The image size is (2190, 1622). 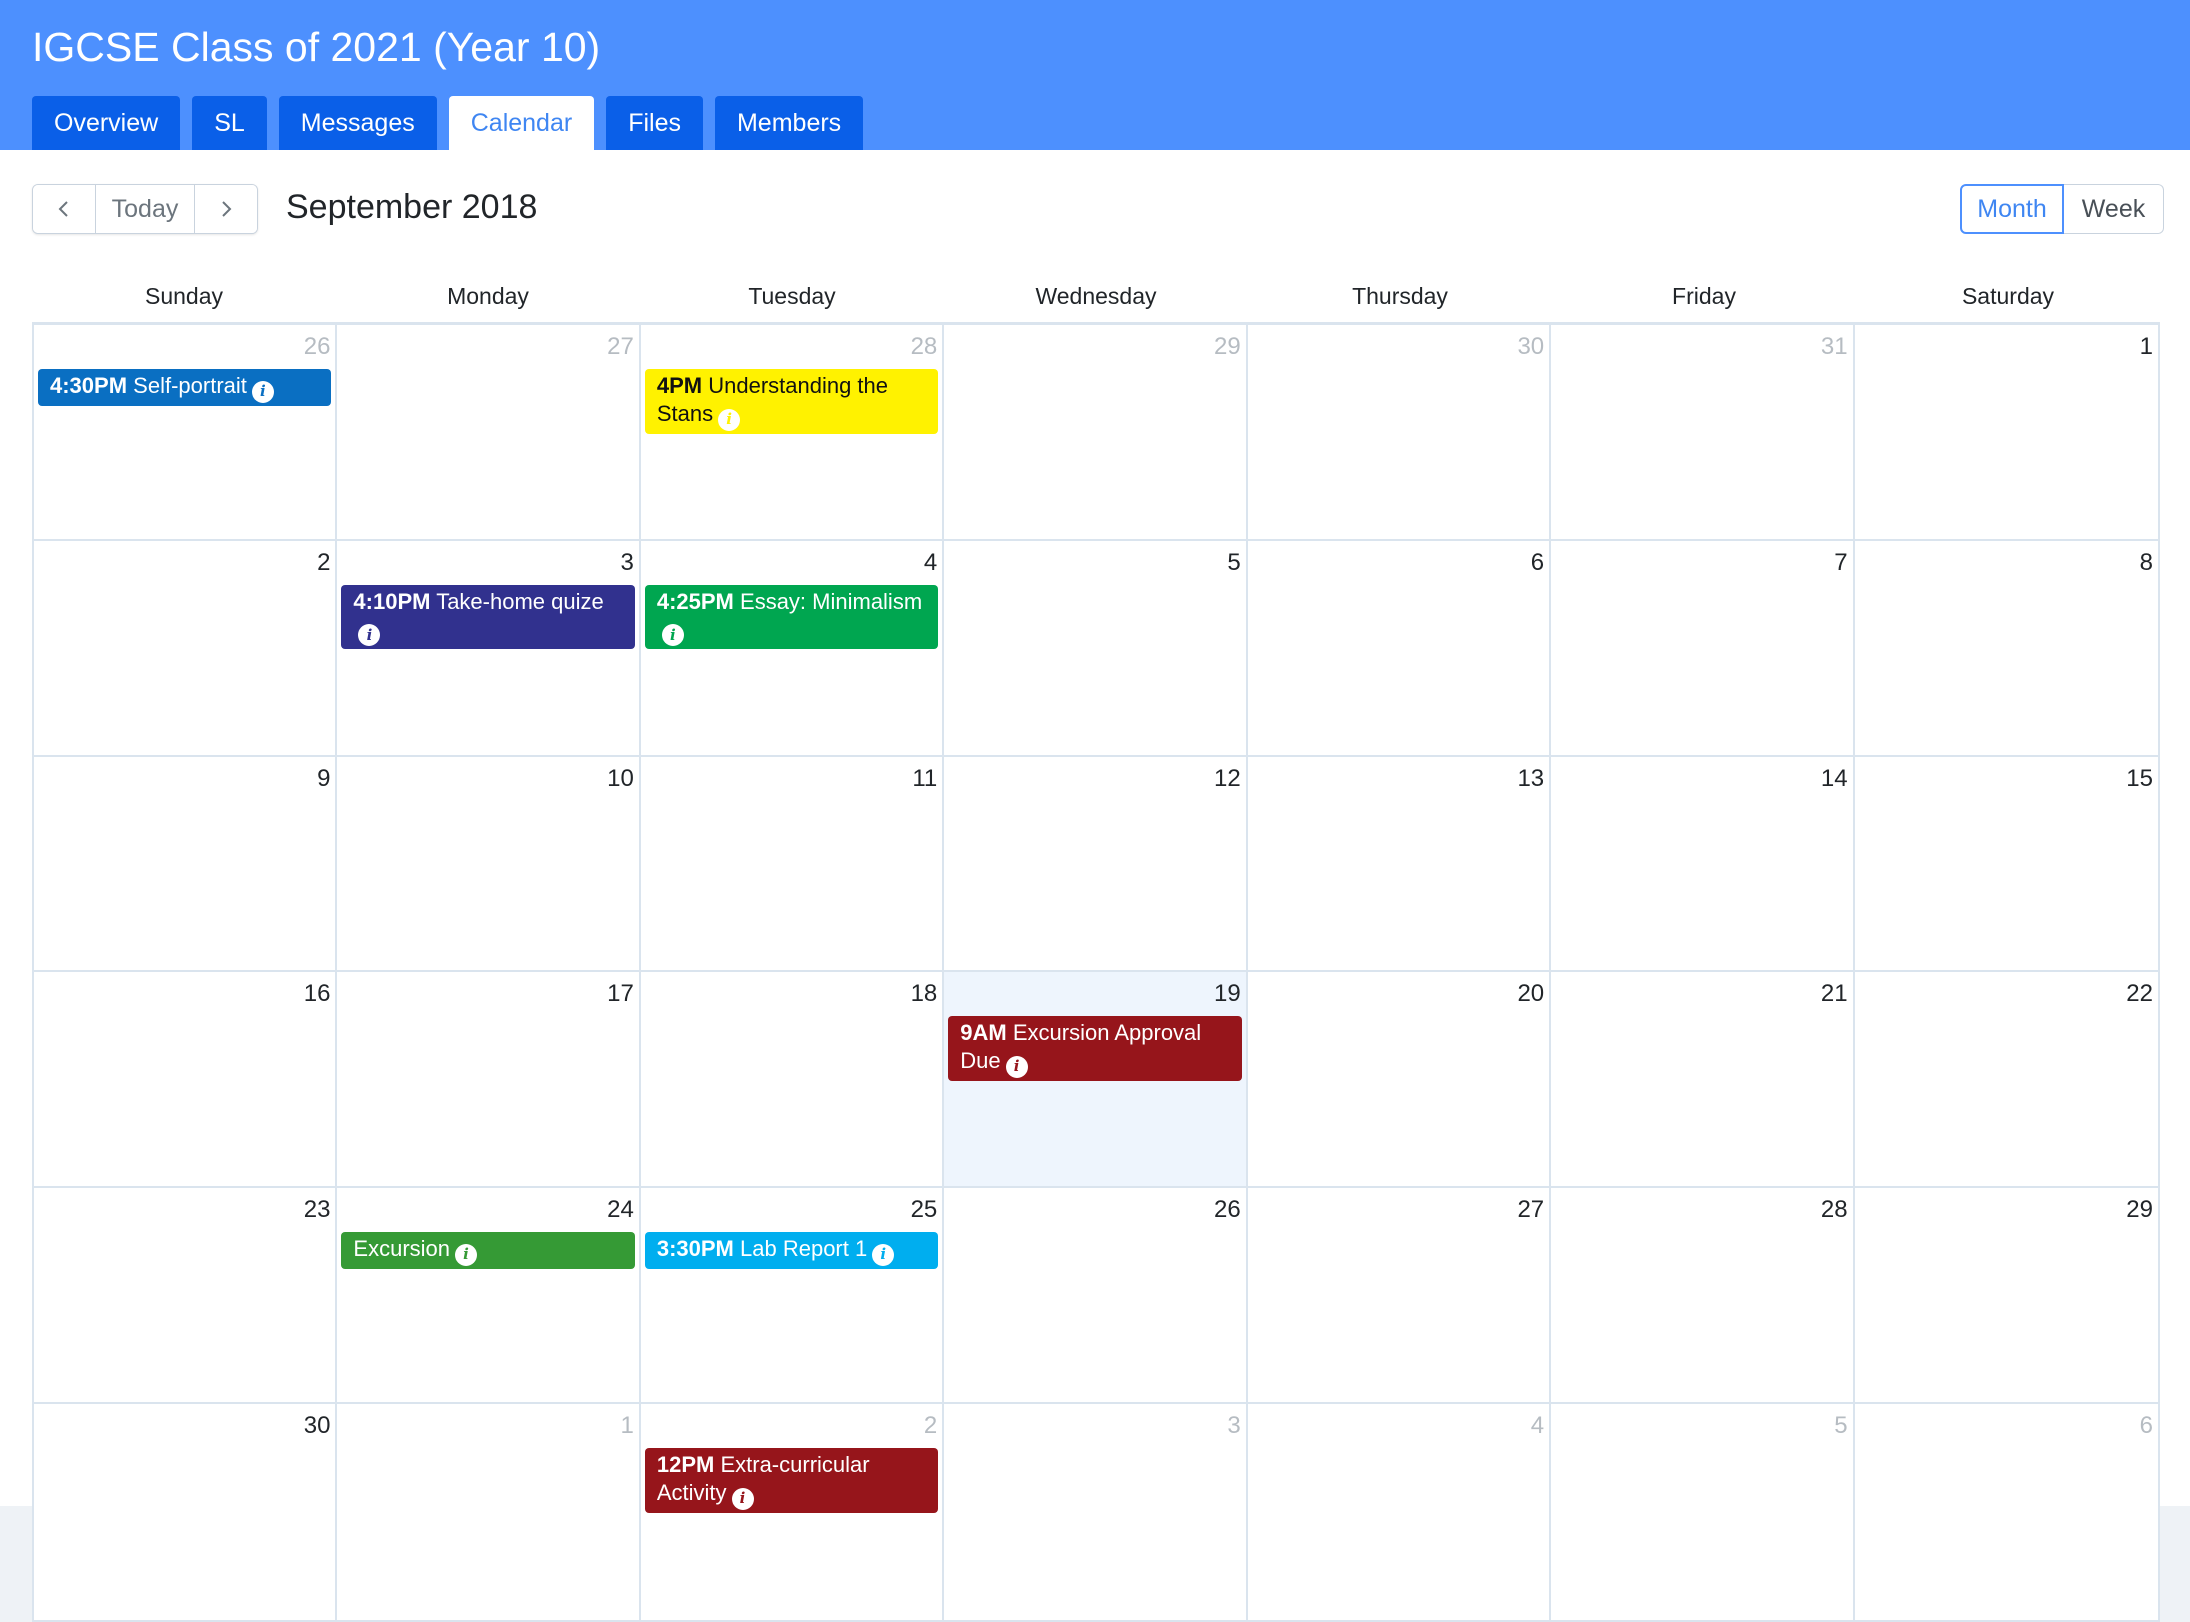 I want to click on event-title: Take-home quize, so click(x=520, y=601).